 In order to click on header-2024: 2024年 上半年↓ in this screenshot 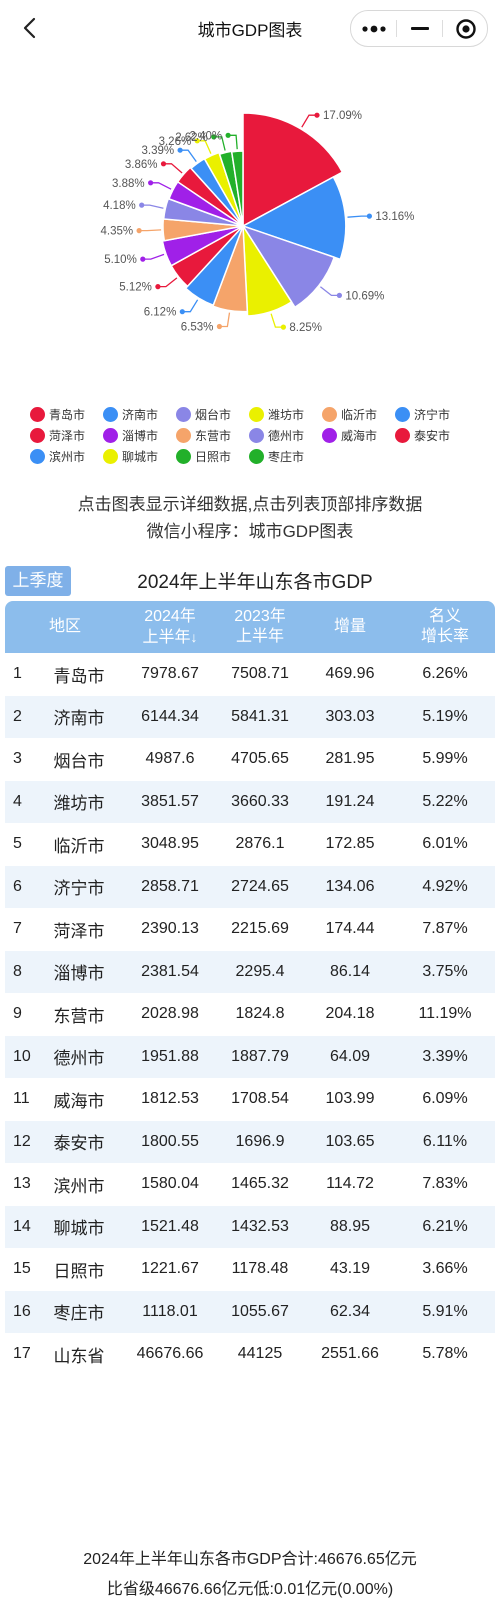, I will do `click(170, 627)`.